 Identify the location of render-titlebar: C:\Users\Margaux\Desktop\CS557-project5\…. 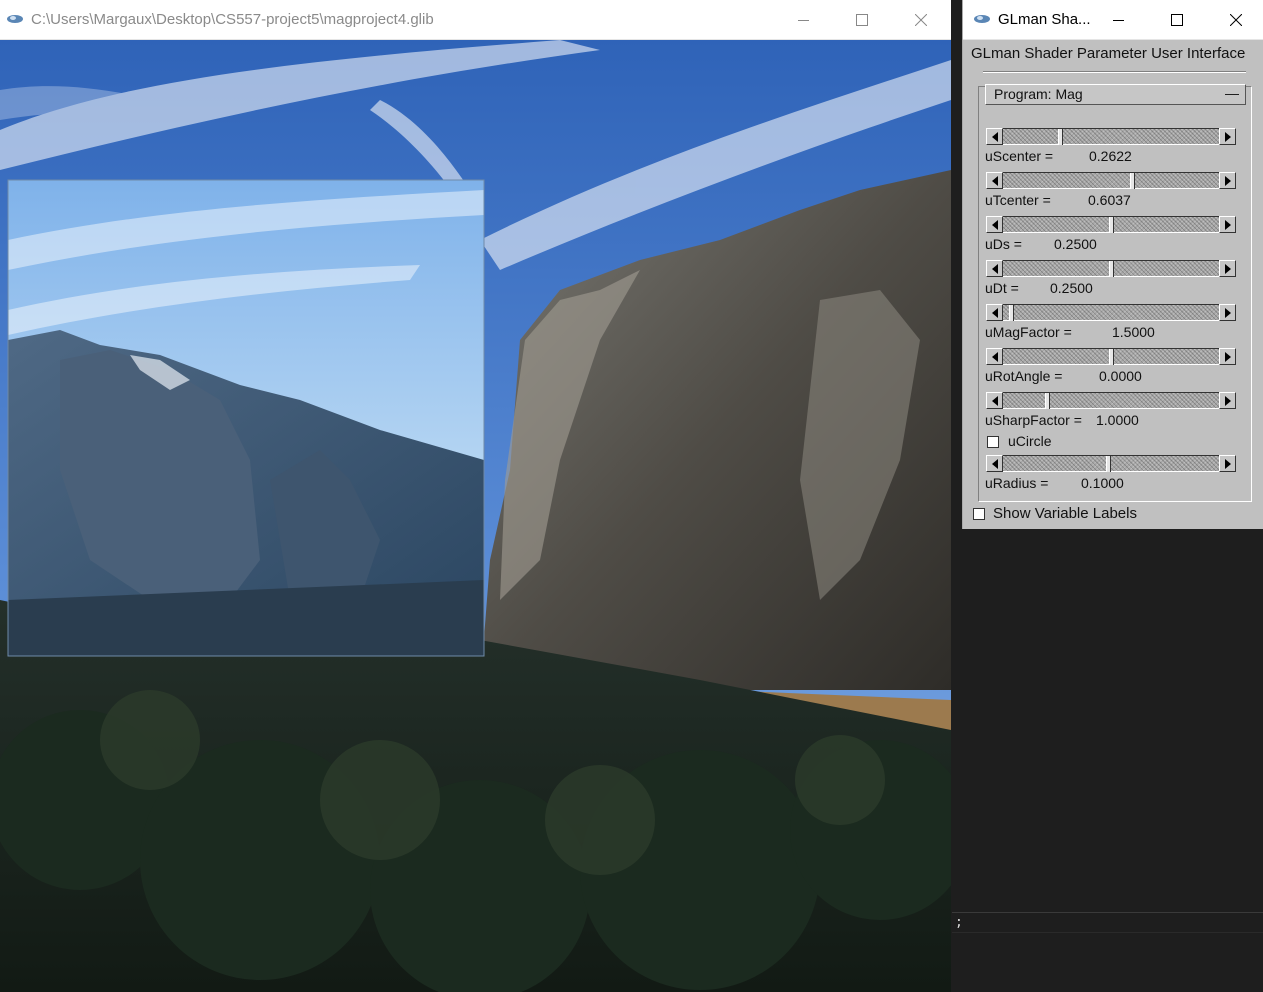
(475, 20).